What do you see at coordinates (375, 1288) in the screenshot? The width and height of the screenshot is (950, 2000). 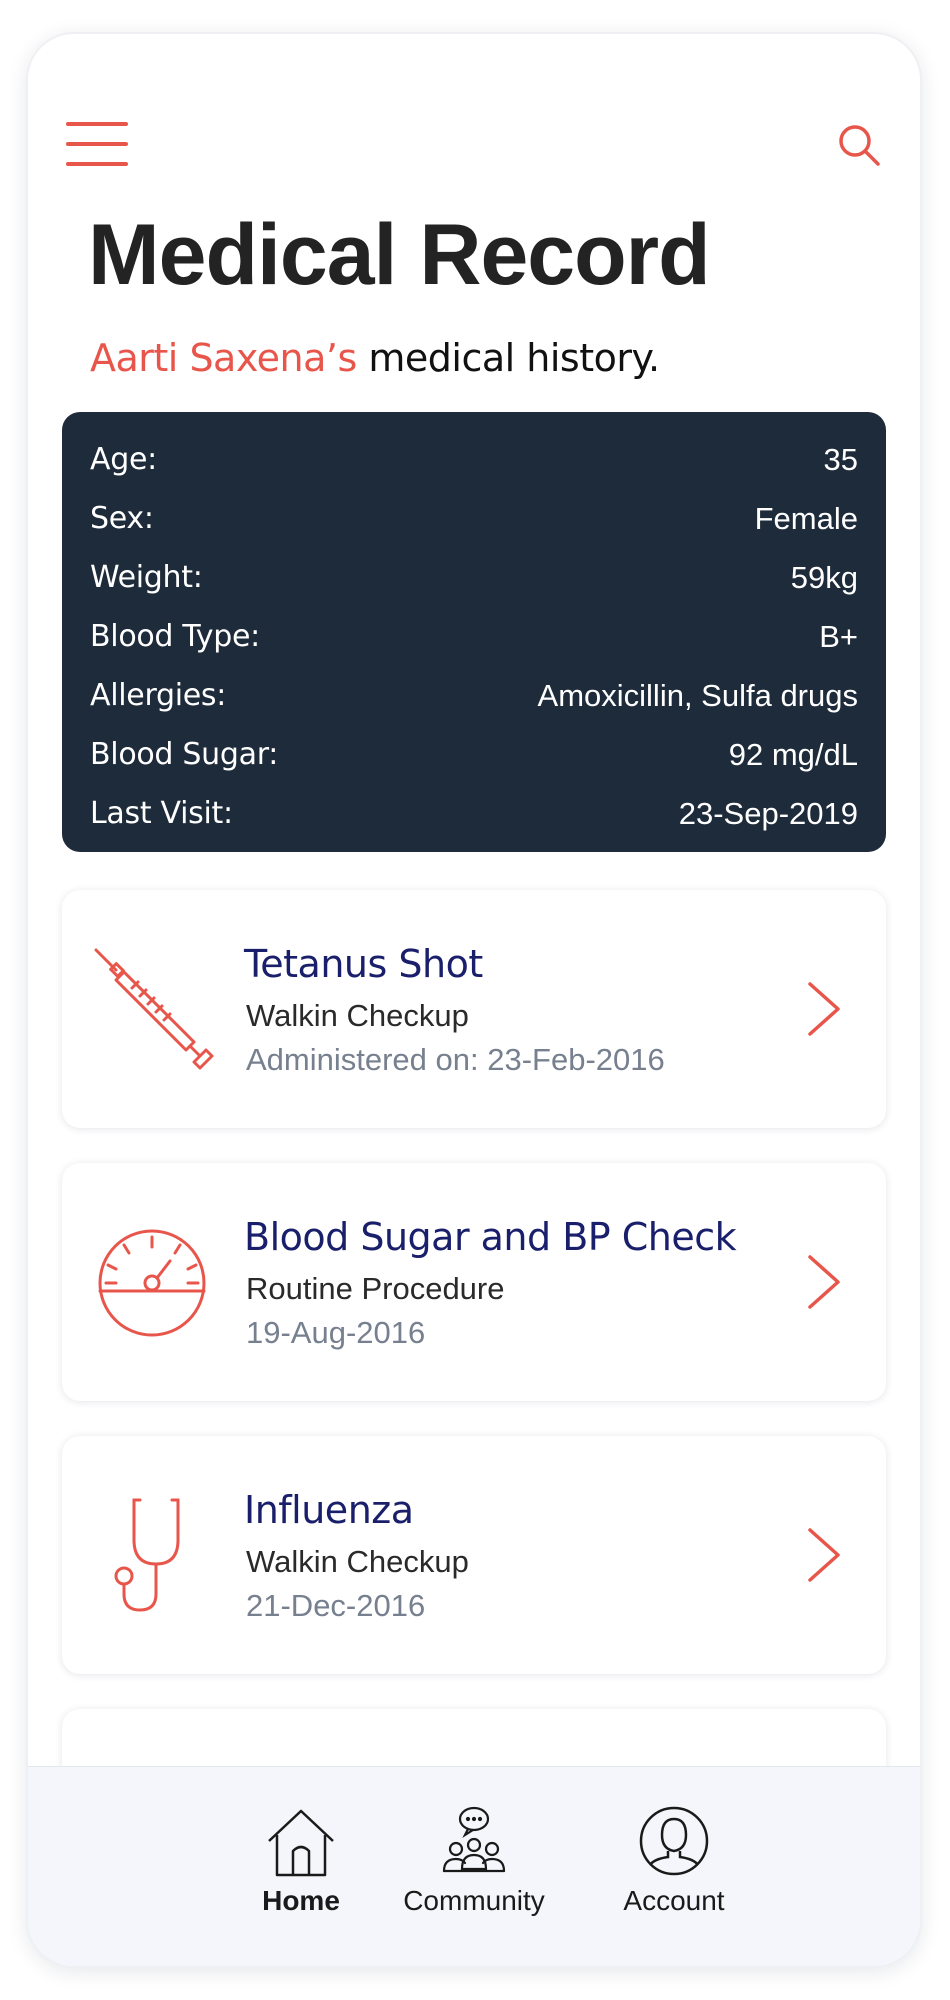 I see `record-type: Routine Procedure` at bounding box center [375, 1288].